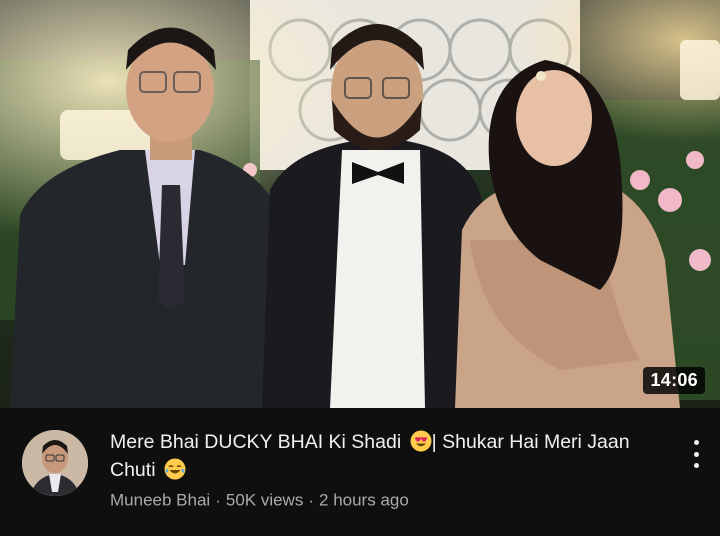  I want to click on title-text-1: Mere Bhai DUCKY BHAI Ki Shadi, so click(258, 442).